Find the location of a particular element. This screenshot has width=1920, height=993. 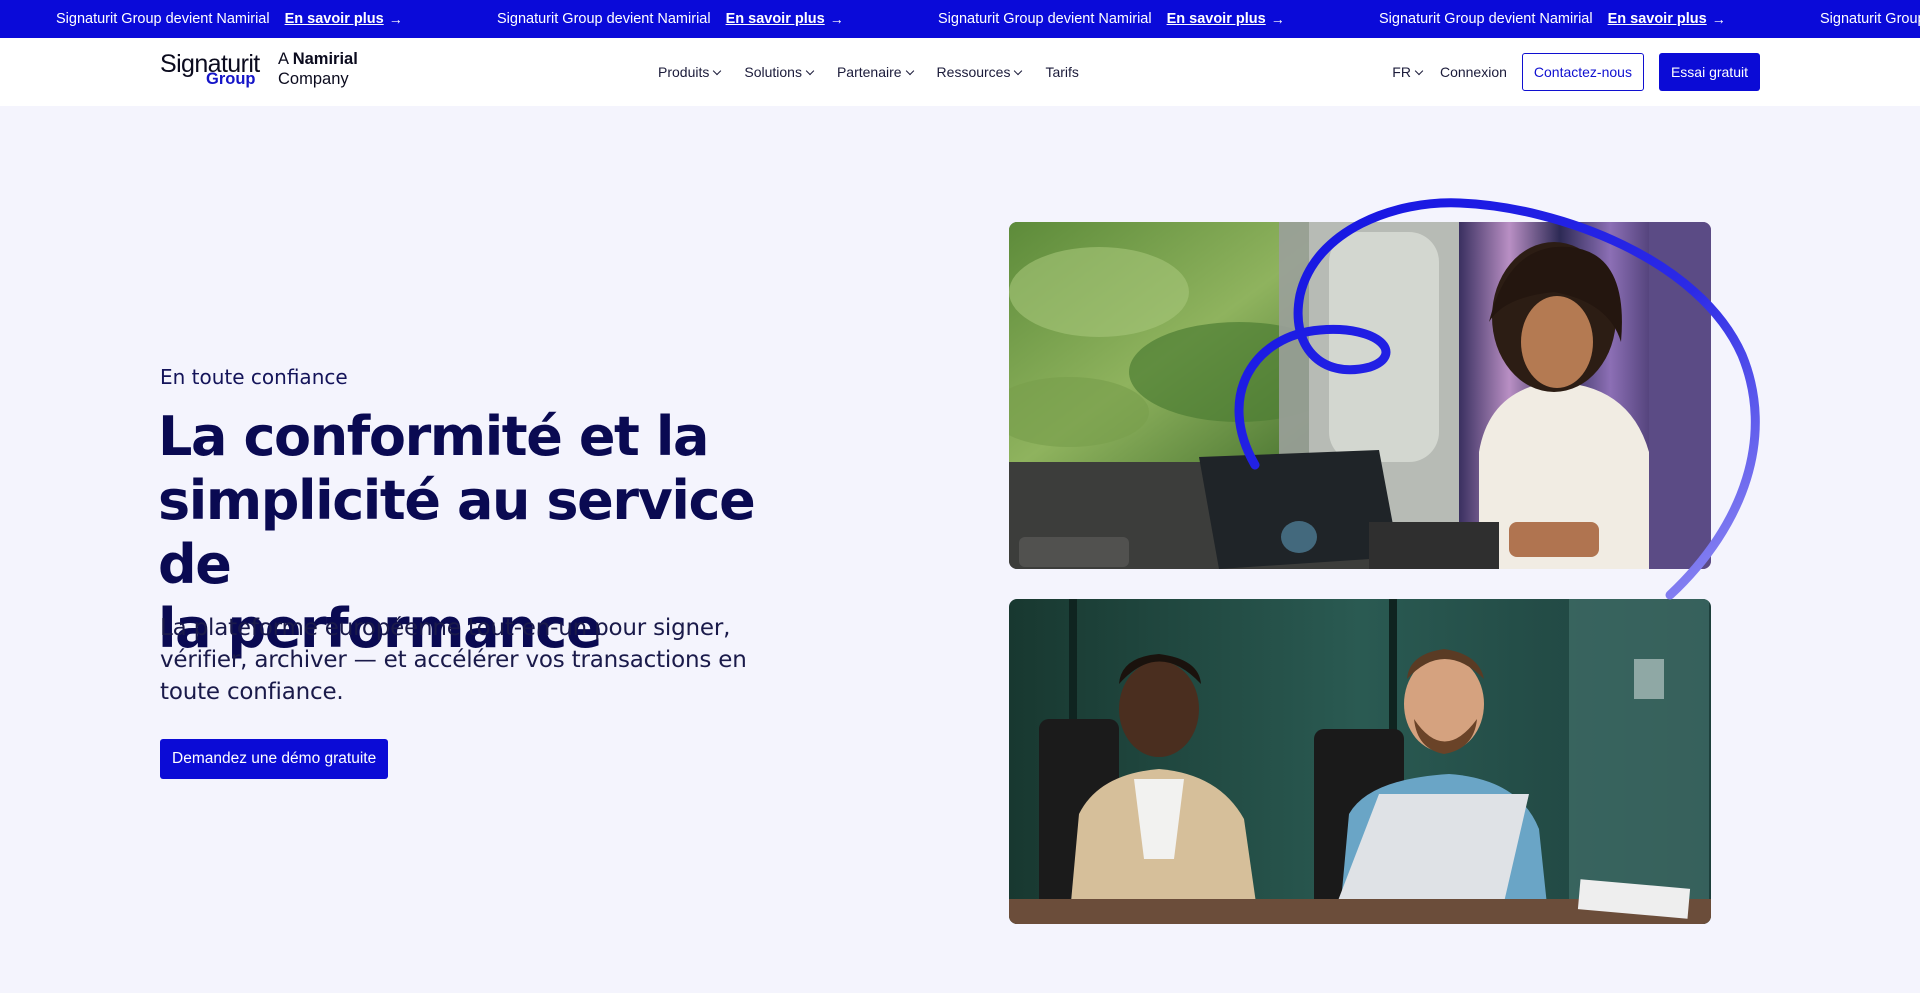

nav-item-label: Tarifs is located at coordinates (1062, 72).